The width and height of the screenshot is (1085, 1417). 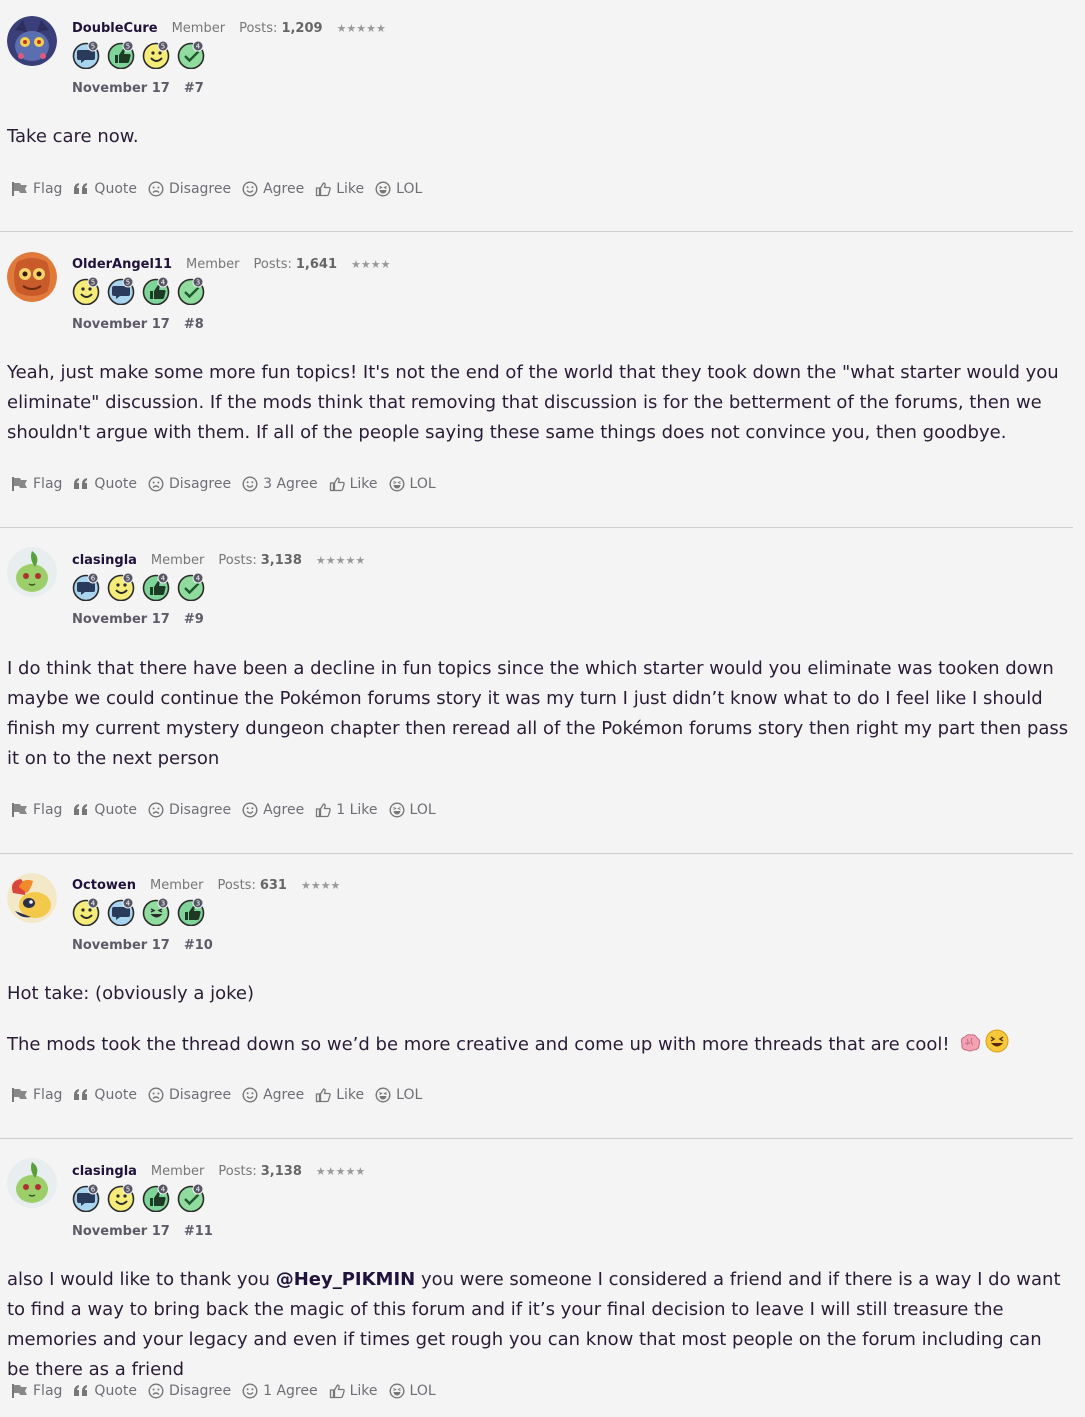 I want to click on svg-text: 3, so click(x=163, y=904).